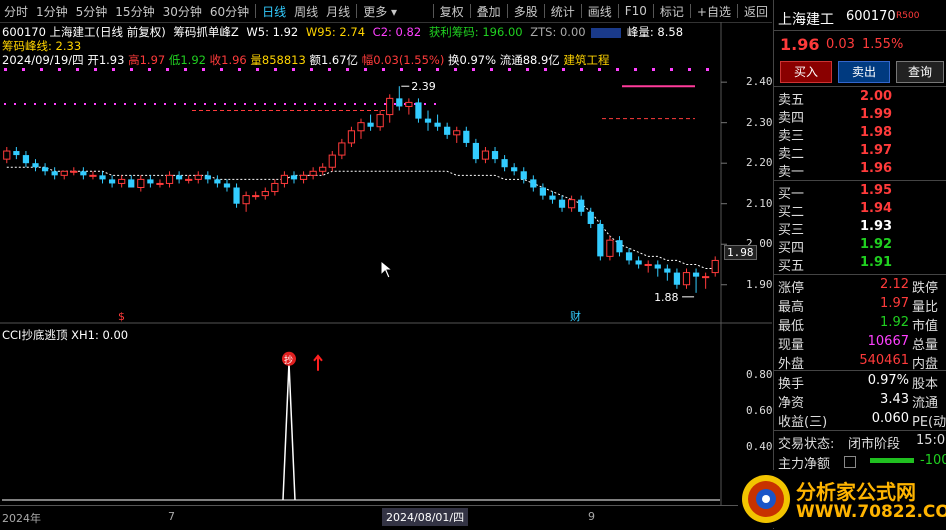  Describe the element at coordinates (386, 517) in the screenshot. I see `date-axis: 2024年 7 2024/08/01/四 9` at that location.